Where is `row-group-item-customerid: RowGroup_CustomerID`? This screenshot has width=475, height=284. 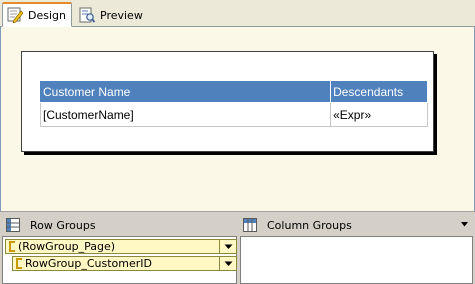
row-group-item-customerid: RowGroup_CustomerID is located at coordinates (124, 263).